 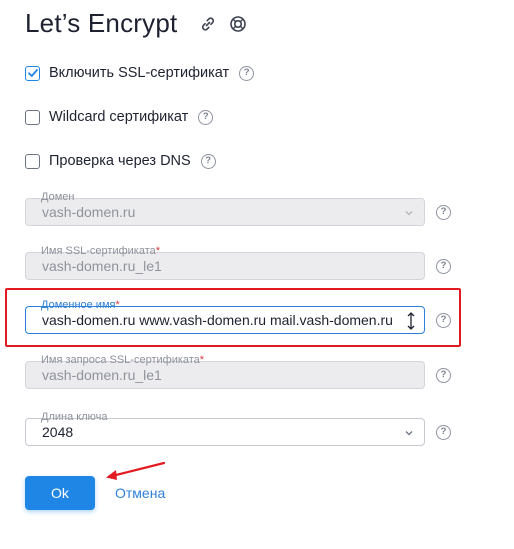 What do you see at coordinates (208, 24) in the screenshot?
I see `link-icon` at bounding box center [208, 24].